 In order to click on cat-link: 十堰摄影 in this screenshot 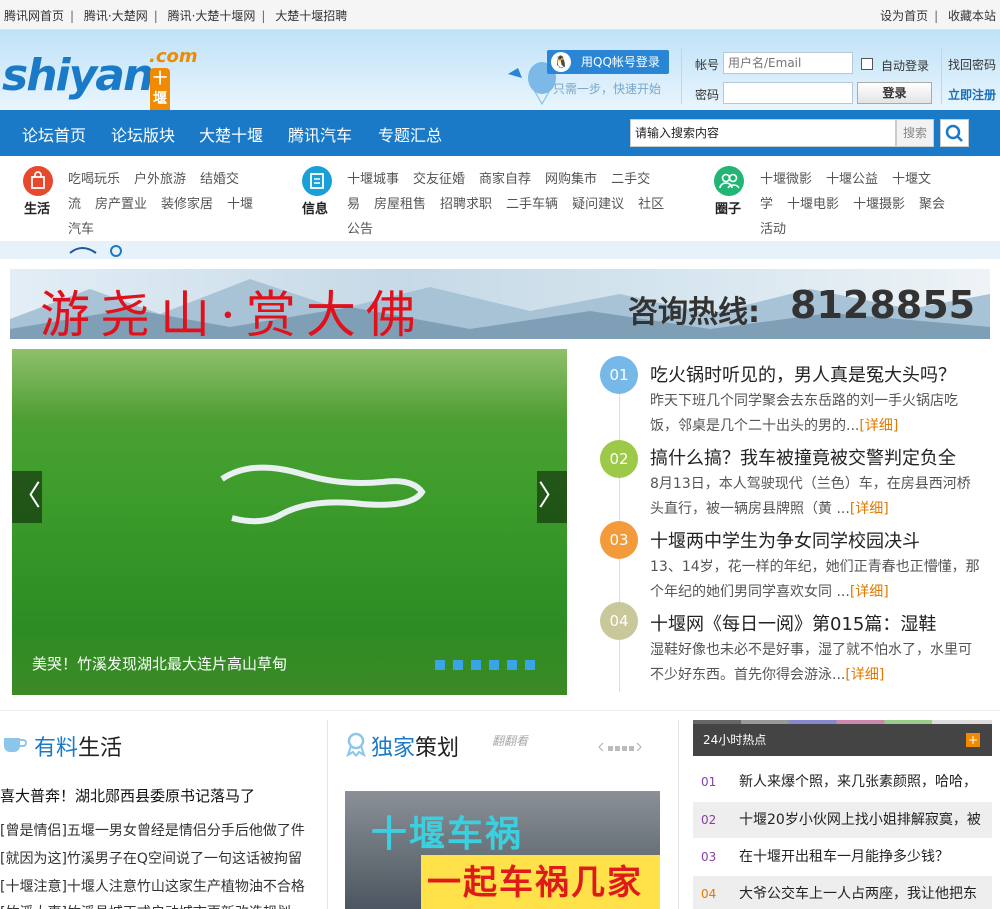, I will do `click(879, 204)`.